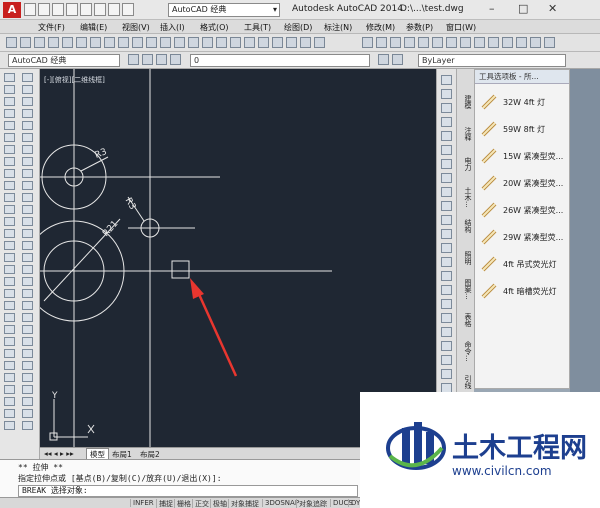 This screenshot has height=508, width=600. What do you see at coordinates (9, 101) in the screenshot?
I see `polyline-icon` at bounding box center [9, 101].